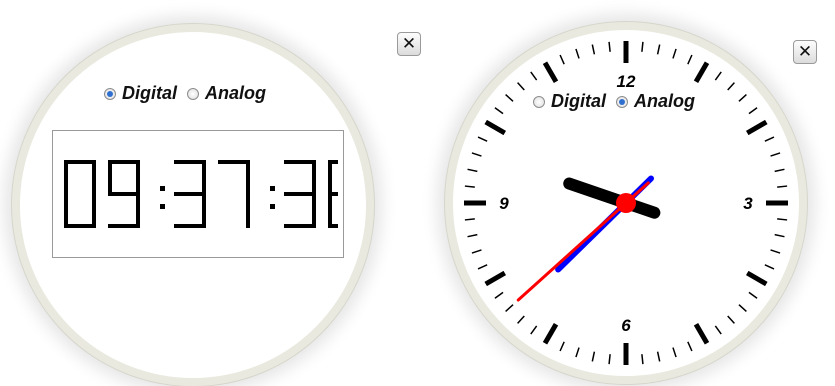  Describe the element at coordinates (805, 52) in the screenshot. I see `close-button: ✕` at that location.